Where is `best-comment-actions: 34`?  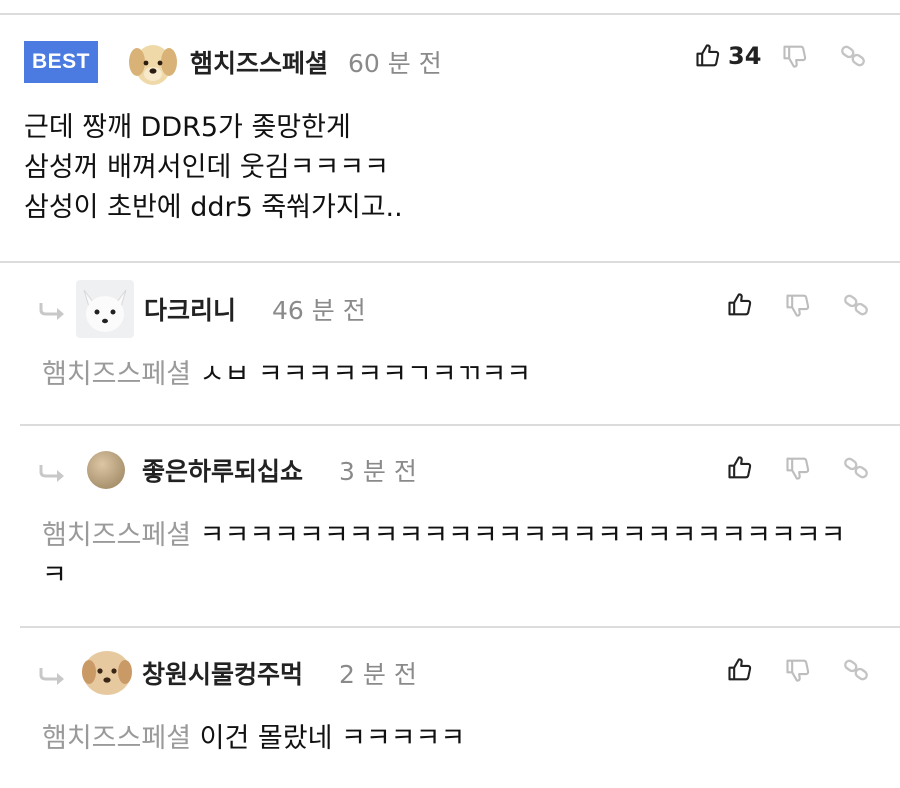 best-comment-actions: 34 is located at coordinates (780, 56).